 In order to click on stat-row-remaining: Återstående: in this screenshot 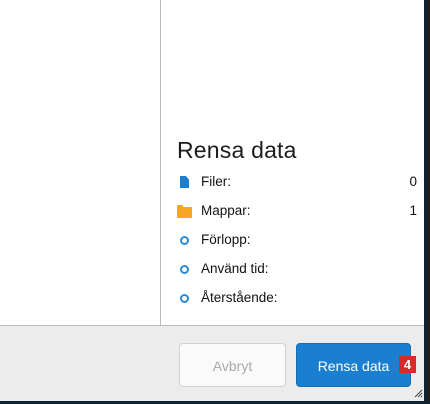, I will do `click(297, 299)`.